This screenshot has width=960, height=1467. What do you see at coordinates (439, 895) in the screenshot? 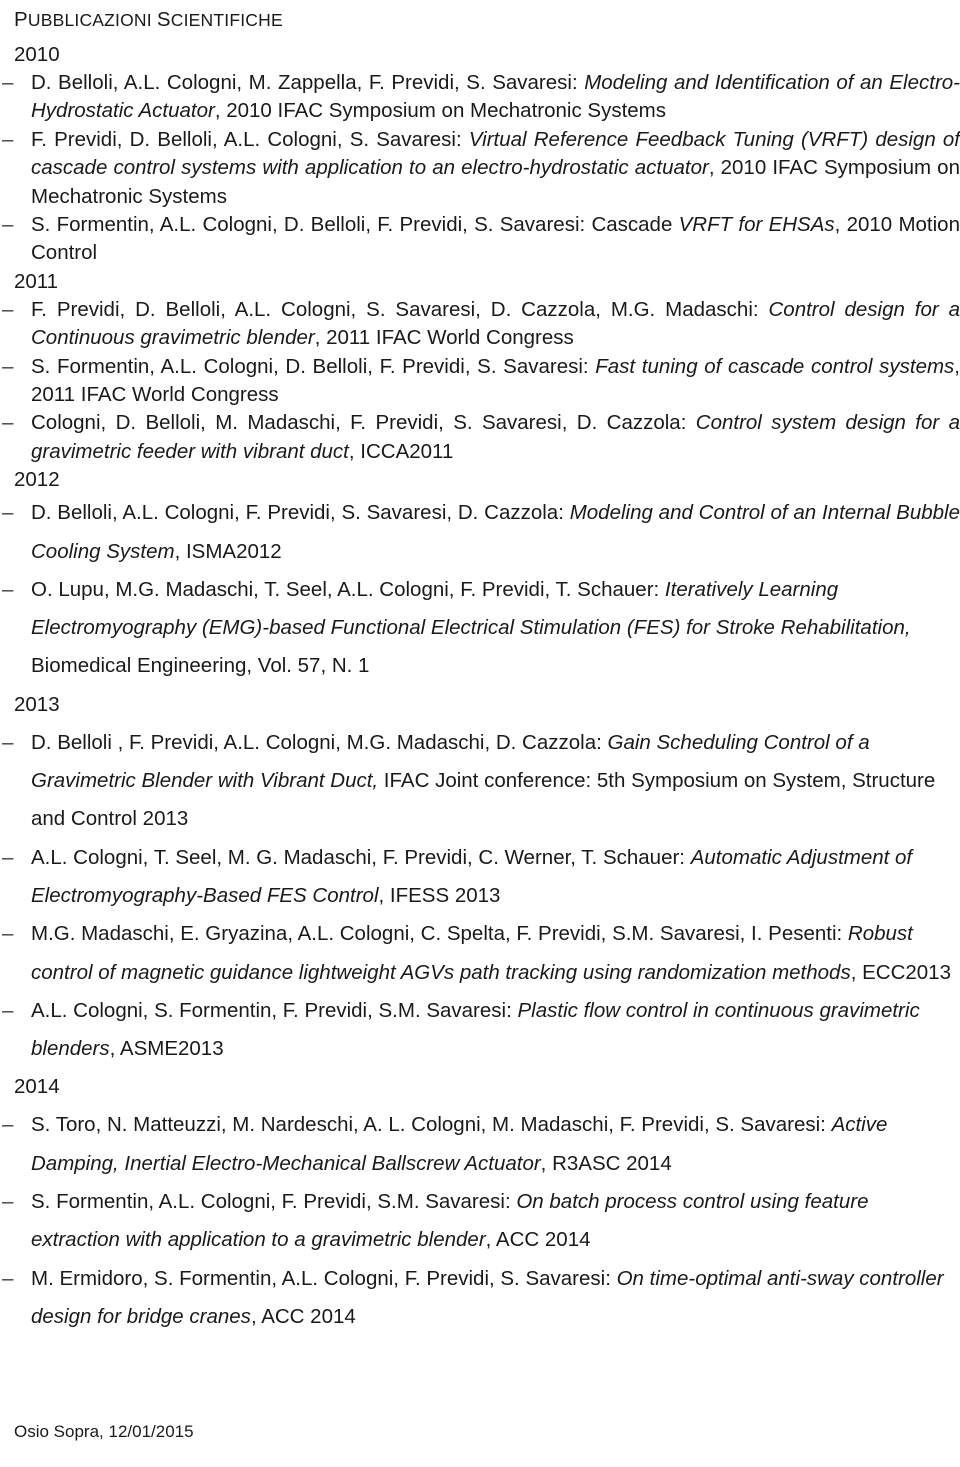
I see `entry-venue: , IFESS 2013` at bounding box center [439, 895].